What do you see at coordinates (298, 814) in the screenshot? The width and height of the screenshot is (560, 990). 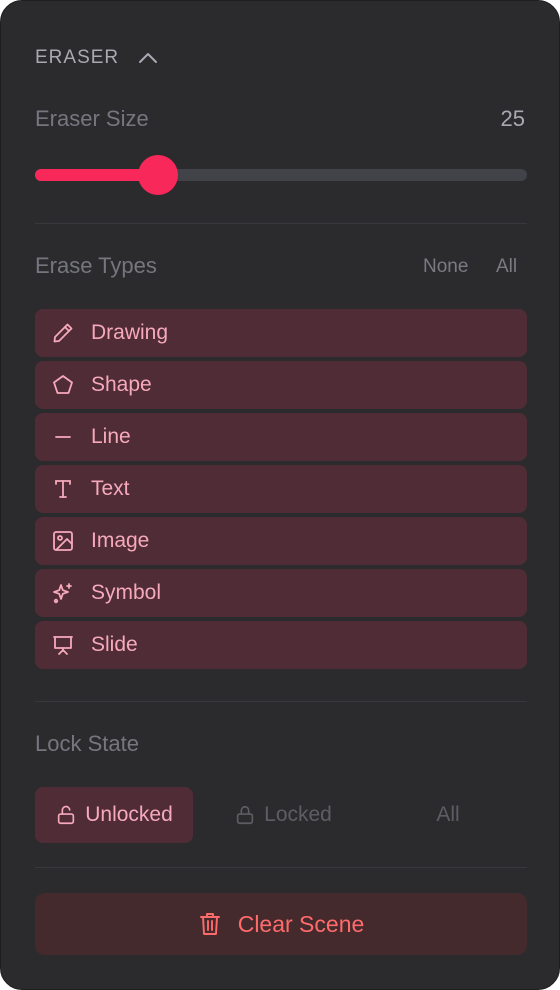 I see `lock-option-label: Locked` at bounding box center [298, 814].